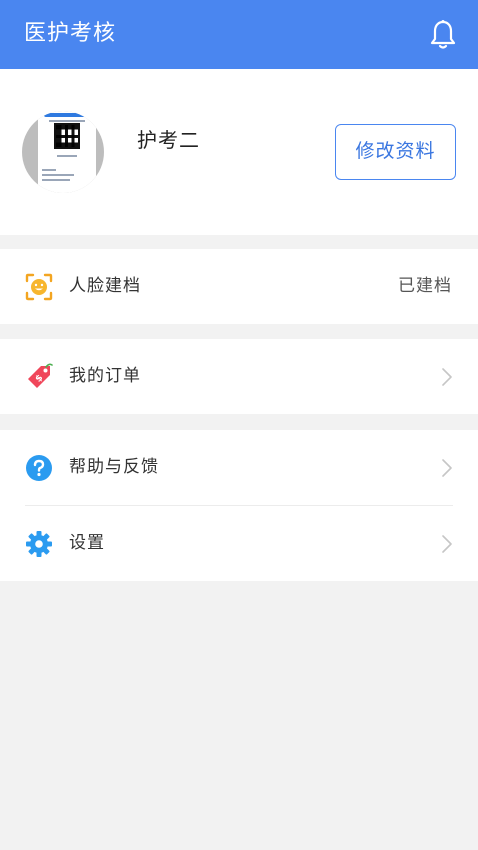 Image resolution: width=478 pixels, height=850 pixels. I want to click on face-record-row: 人脸建档 已建档, so click(239, 286).